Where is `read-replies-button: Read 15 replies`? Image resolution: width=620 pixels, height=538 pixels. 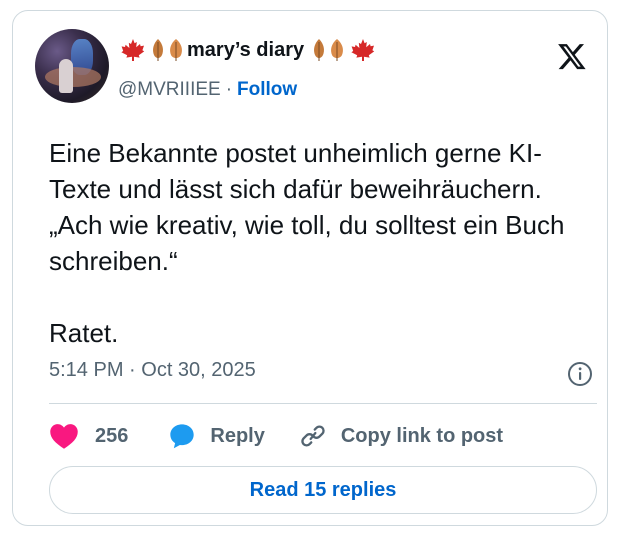
read-replies-button: Read 15 replies is located at coordinates (323, 490).